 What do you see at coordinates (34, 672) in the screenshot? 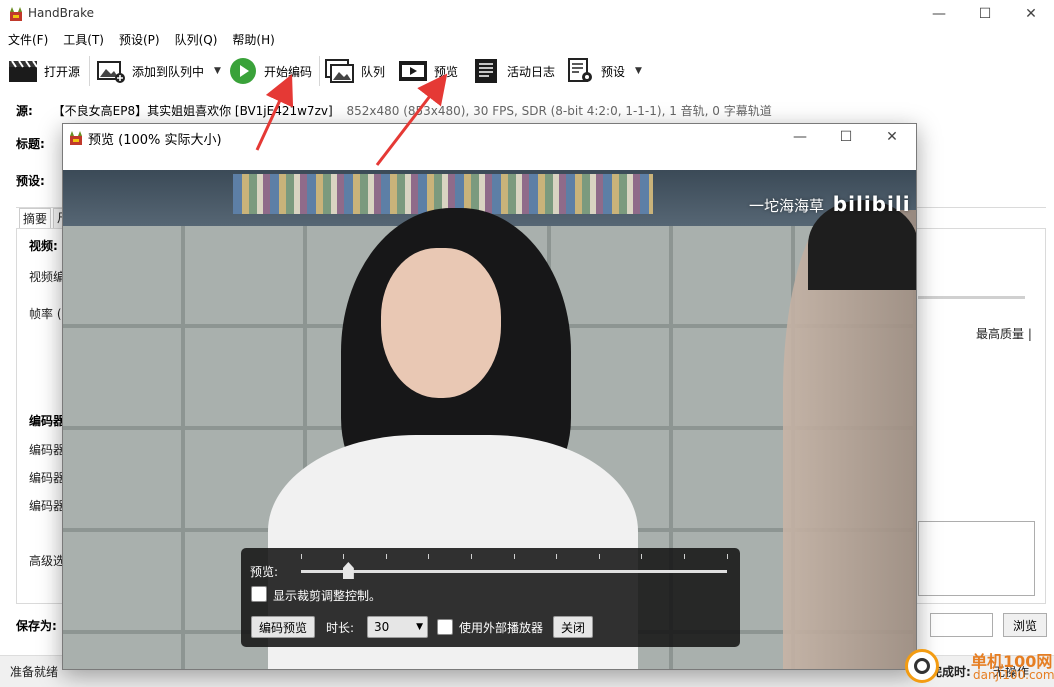
I see `status-ready: 准备就绪` at bounding box center [34, 672].